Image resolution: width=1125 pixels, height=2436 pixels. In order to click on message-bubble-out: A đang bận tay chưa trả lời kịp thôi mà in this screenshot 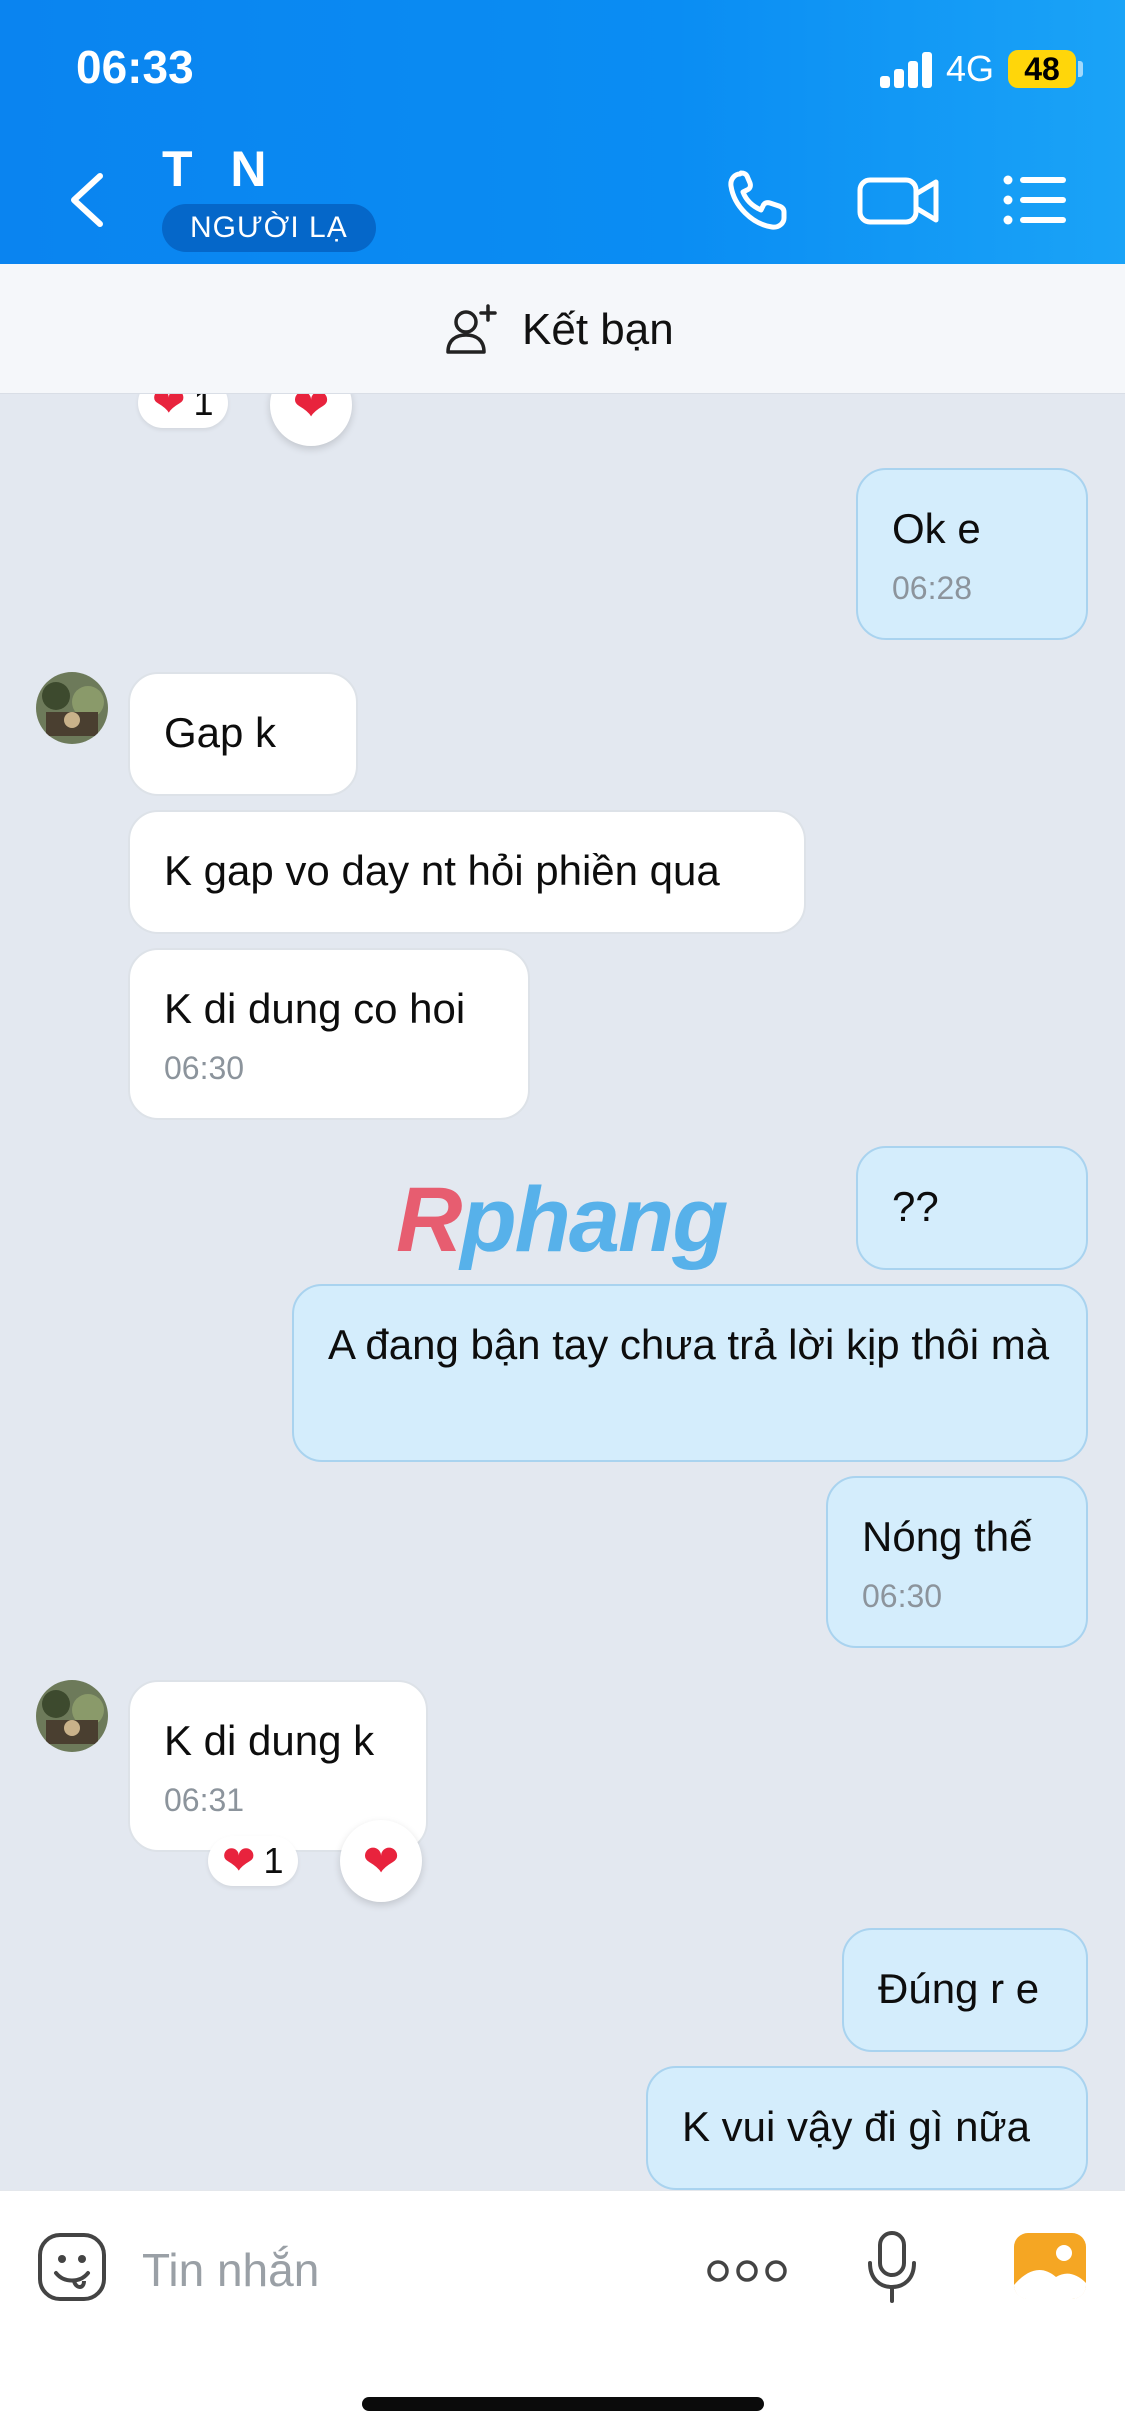, I will do `click(690, 1373)`.